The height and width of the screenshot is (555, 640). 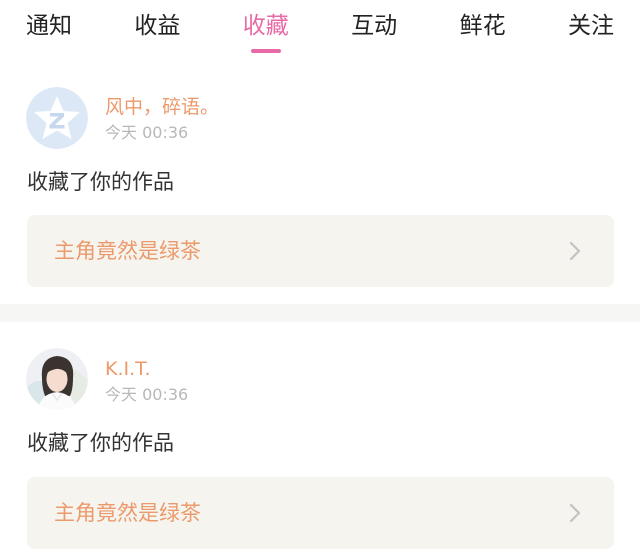 I want to click on tab-label: 通知, so click(x=49, y=26).